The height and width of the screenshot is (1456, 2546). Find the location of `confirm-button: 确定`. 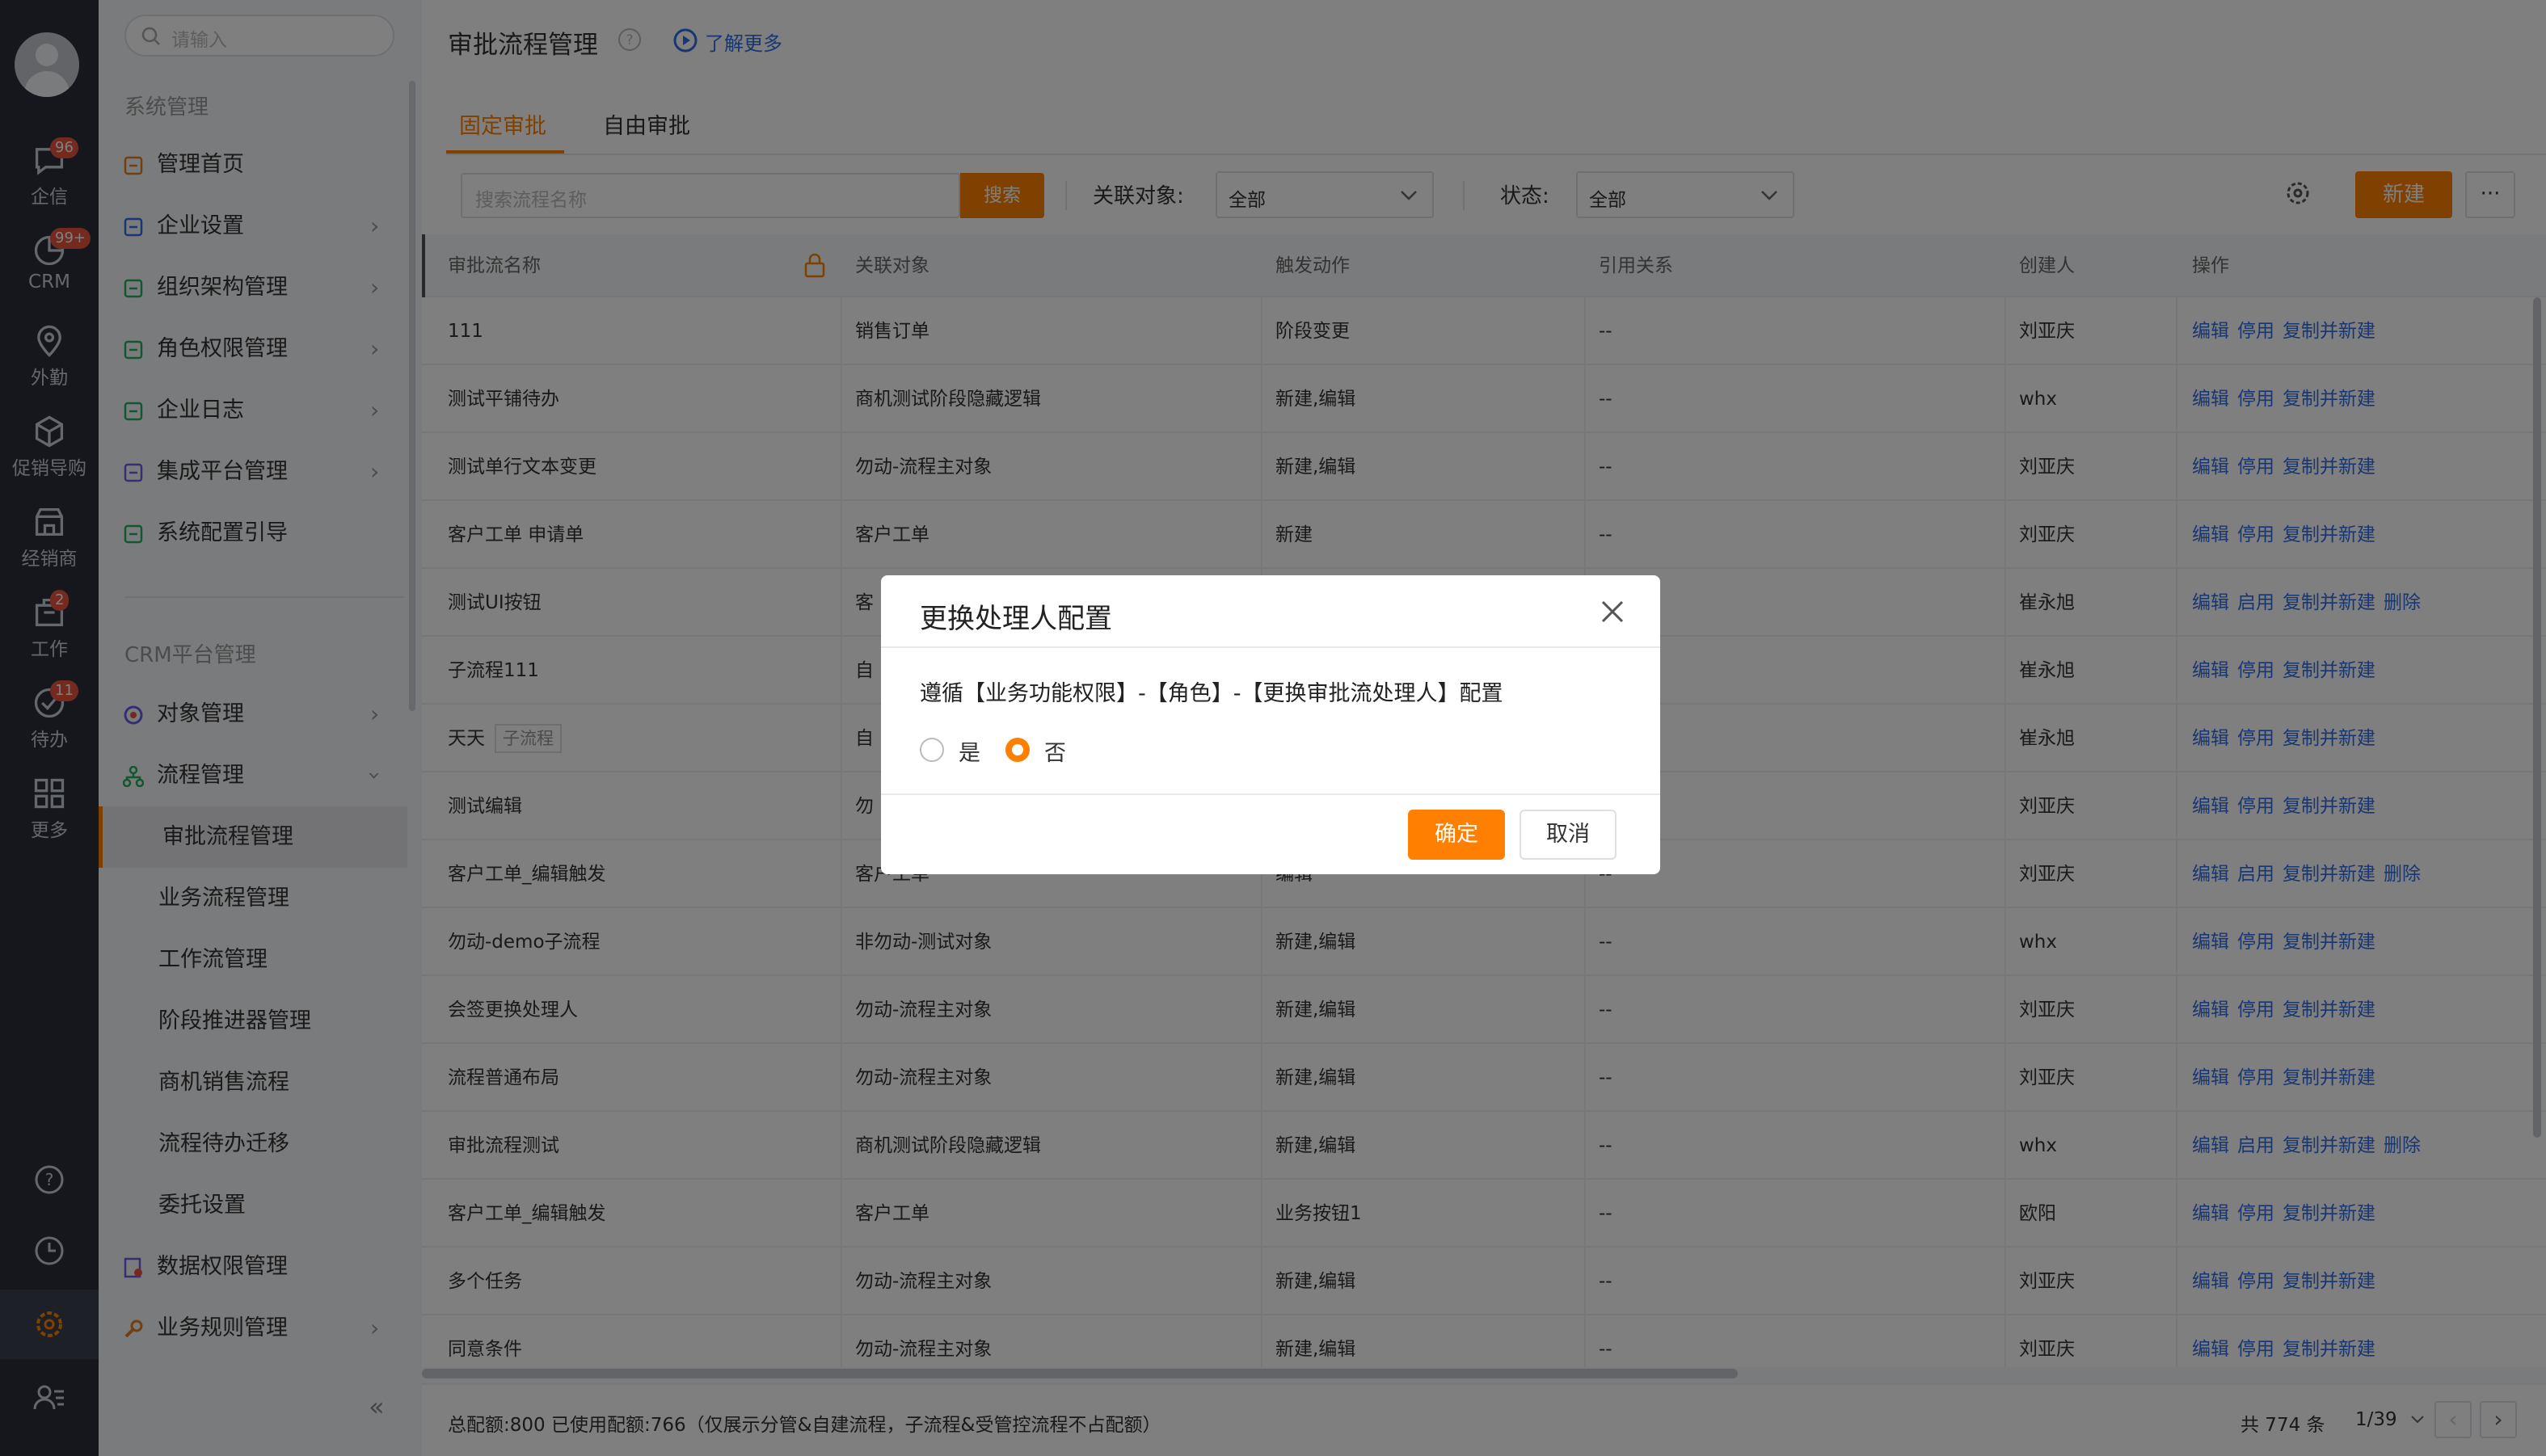

confirm-button: 确定 is located at coordinates (1456, 835).